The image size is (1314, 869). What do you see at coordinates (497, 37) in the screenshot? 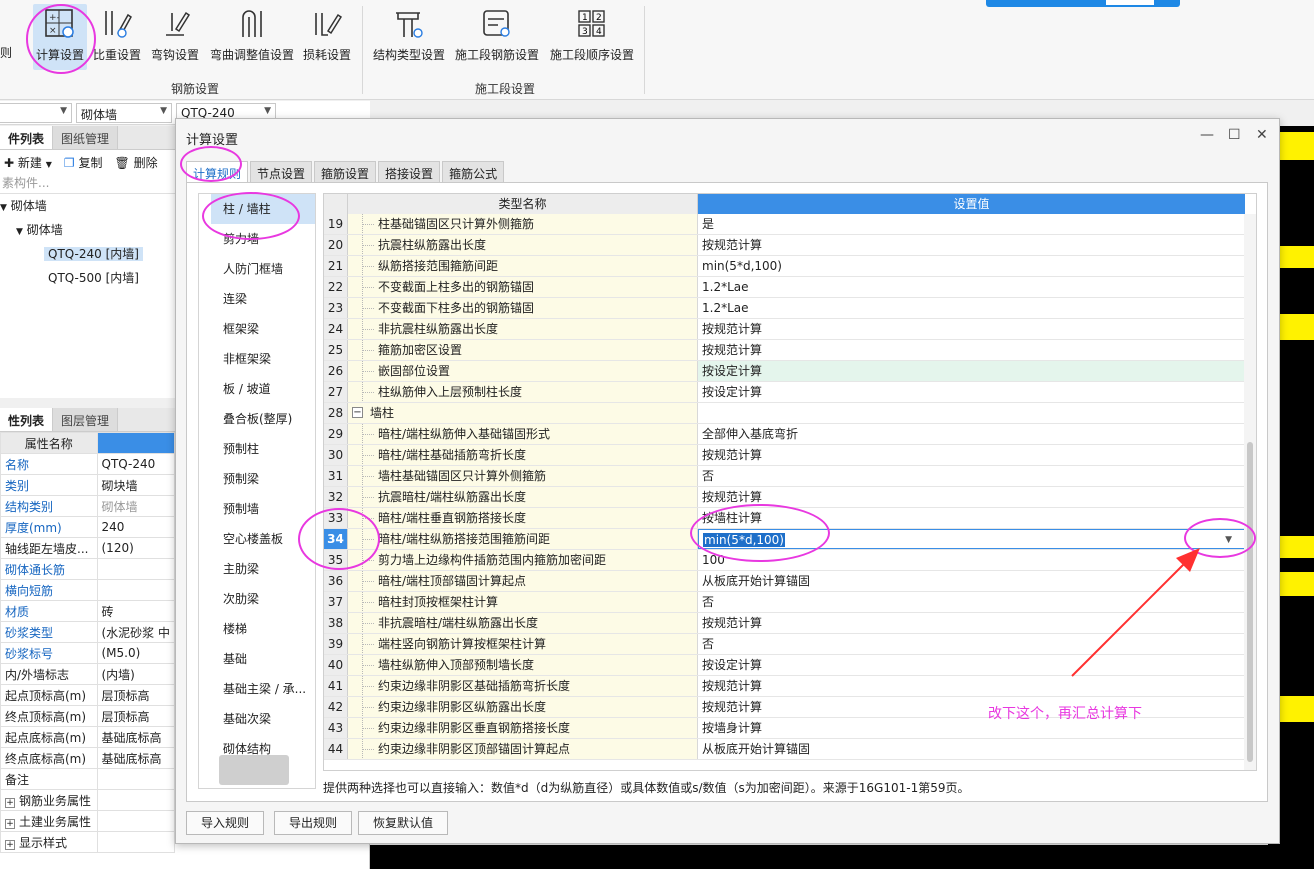
I see `segment-rebar-button: 施工段钢筋设置` at bounding box center [497, 37].